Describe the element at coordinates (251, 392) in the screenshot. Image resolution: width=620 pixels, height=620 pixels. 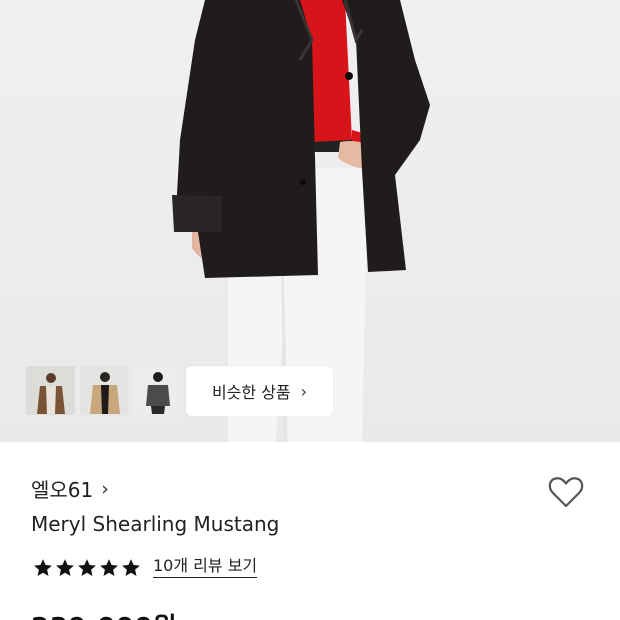
I see `similar-products-label: 비슷한 상품` at that location.